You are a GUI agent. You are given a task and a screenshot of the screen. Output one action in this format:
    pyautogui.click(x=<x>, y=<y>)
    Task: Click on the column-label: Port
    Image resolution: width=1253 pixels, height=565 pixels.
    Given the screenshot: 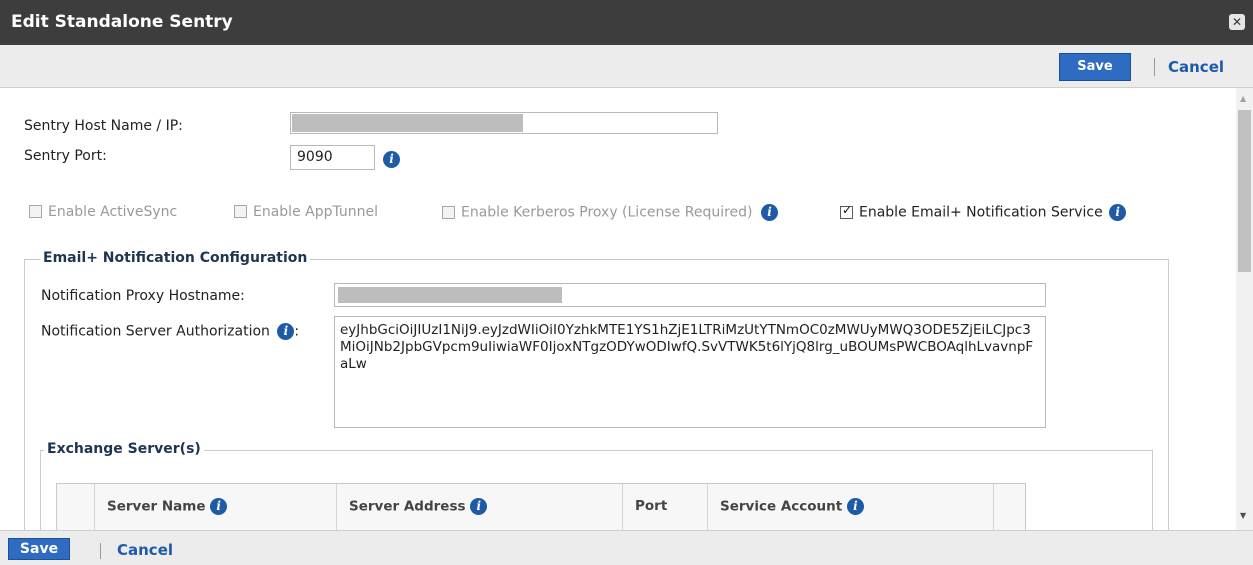 What is the action you would take?
    pyautogui.click(x=651, y=506)
    